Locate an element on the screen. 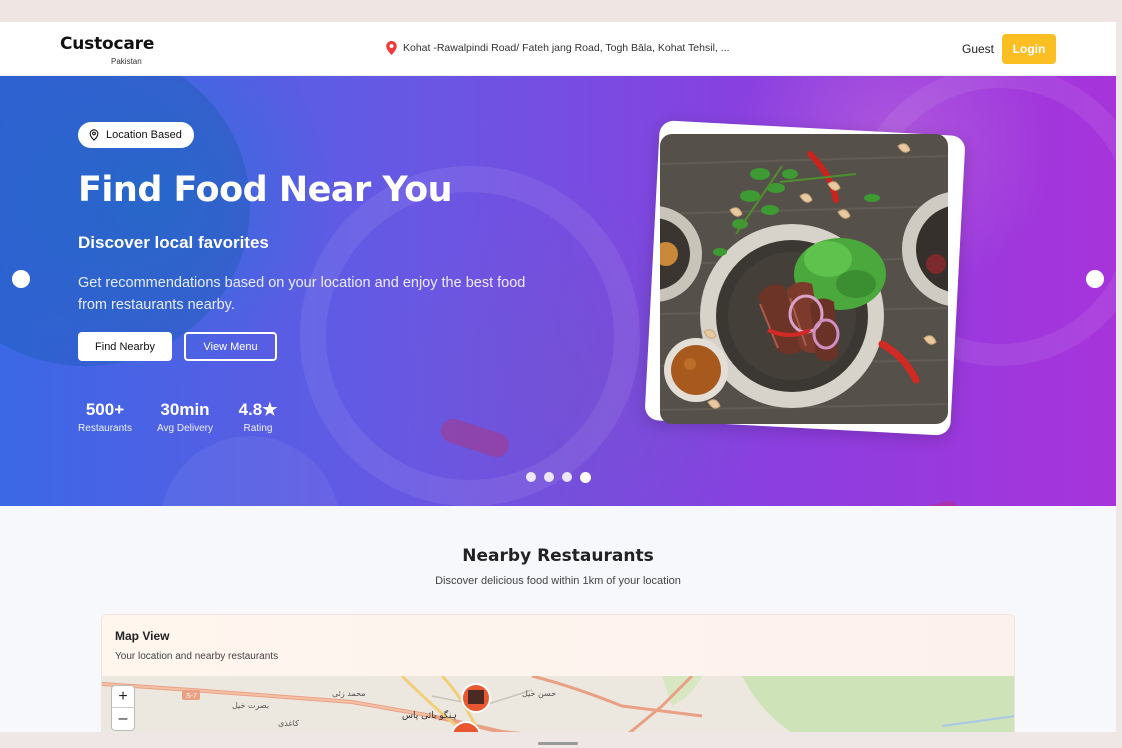  stat-restaurants: 500+ Restaurants is located at coordinates (105, 417).